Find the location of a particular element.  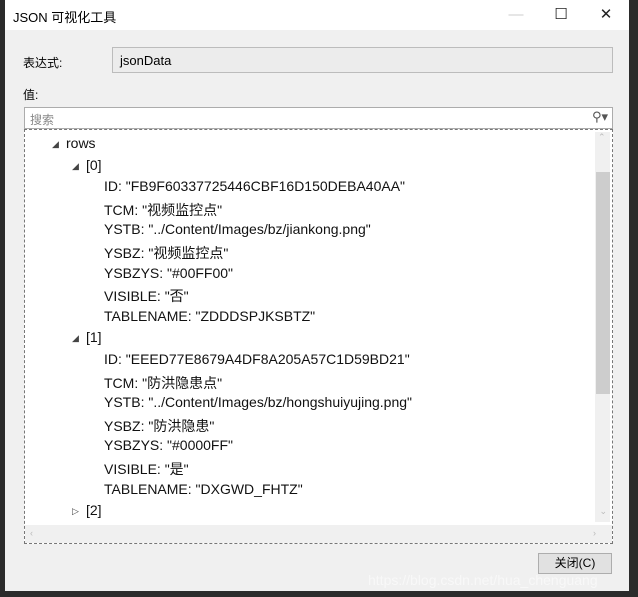

scrollbar-thumb is located at coordinates (603, 283).